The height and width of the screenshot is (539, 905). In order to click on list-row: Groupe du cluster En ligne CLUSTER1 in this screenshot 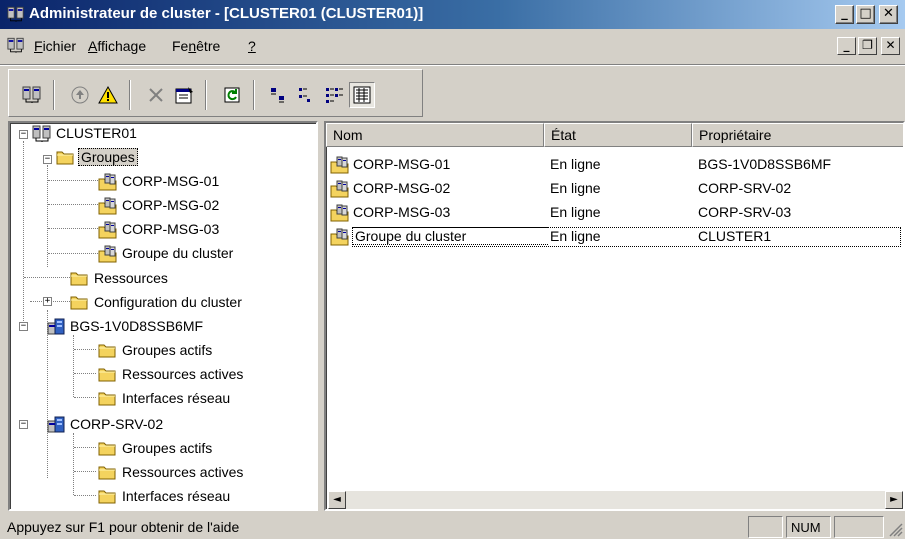, I will do `click(614, 237)`.